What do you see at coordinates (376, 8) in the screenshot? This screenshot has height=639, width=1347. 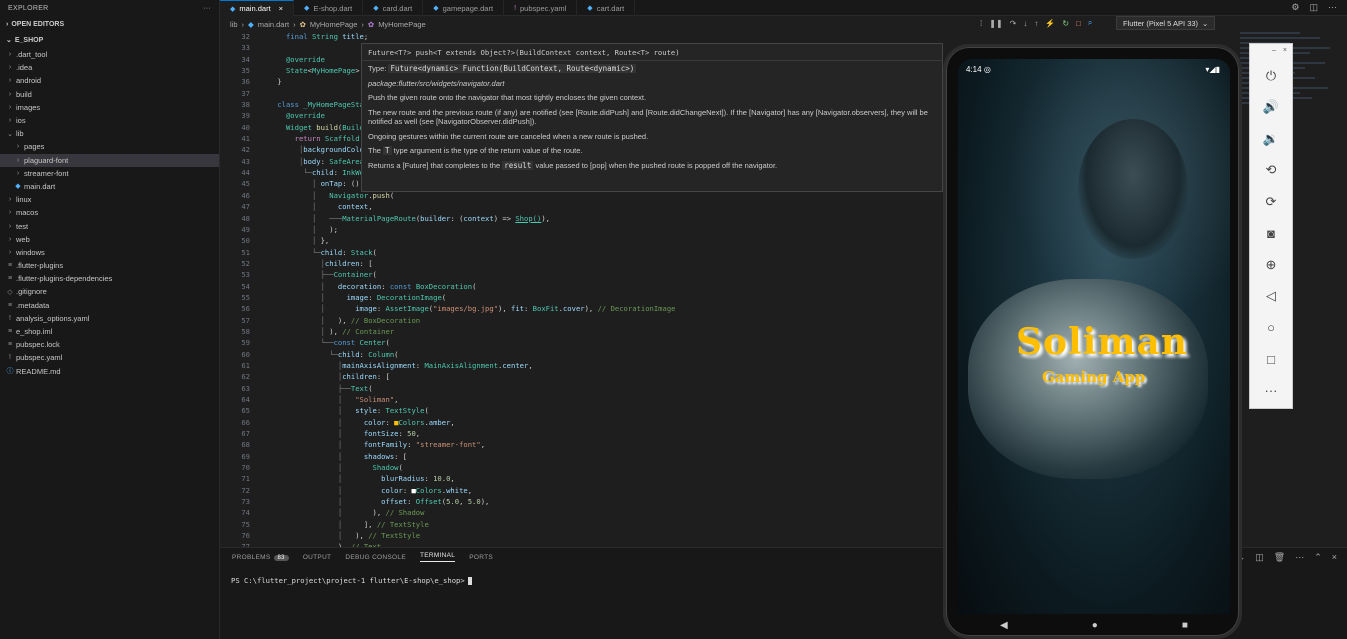 I see `dart-file-icon: ◆` at bounding box center [376, 8].